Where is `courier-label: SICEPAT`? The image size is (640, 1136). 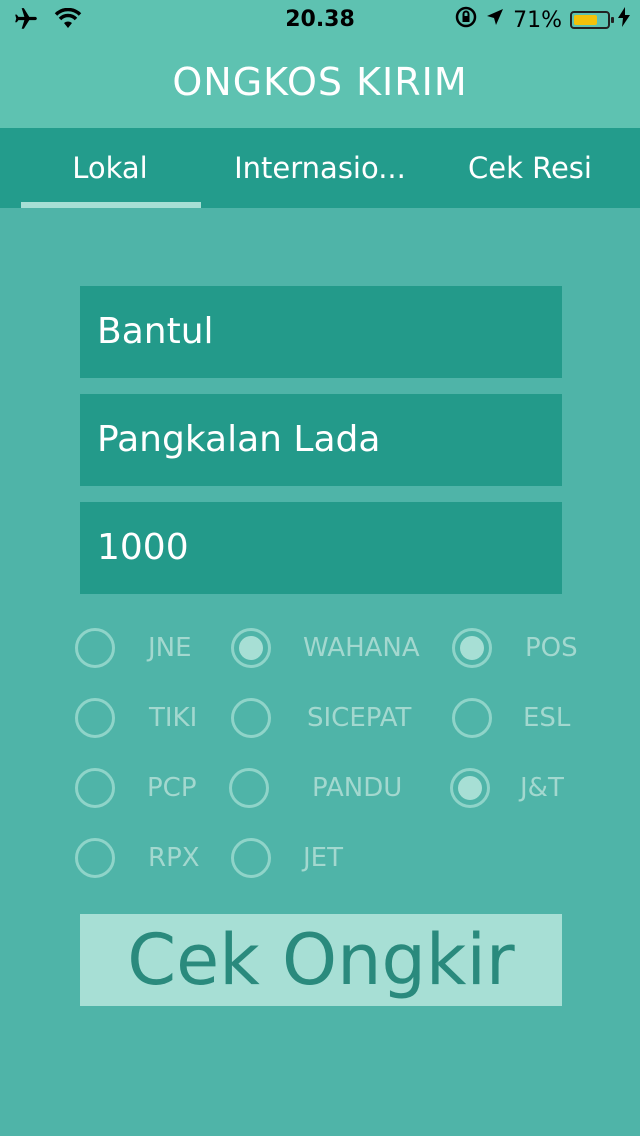
courier-label: SICEPAT is located at coordinates (359, 718).